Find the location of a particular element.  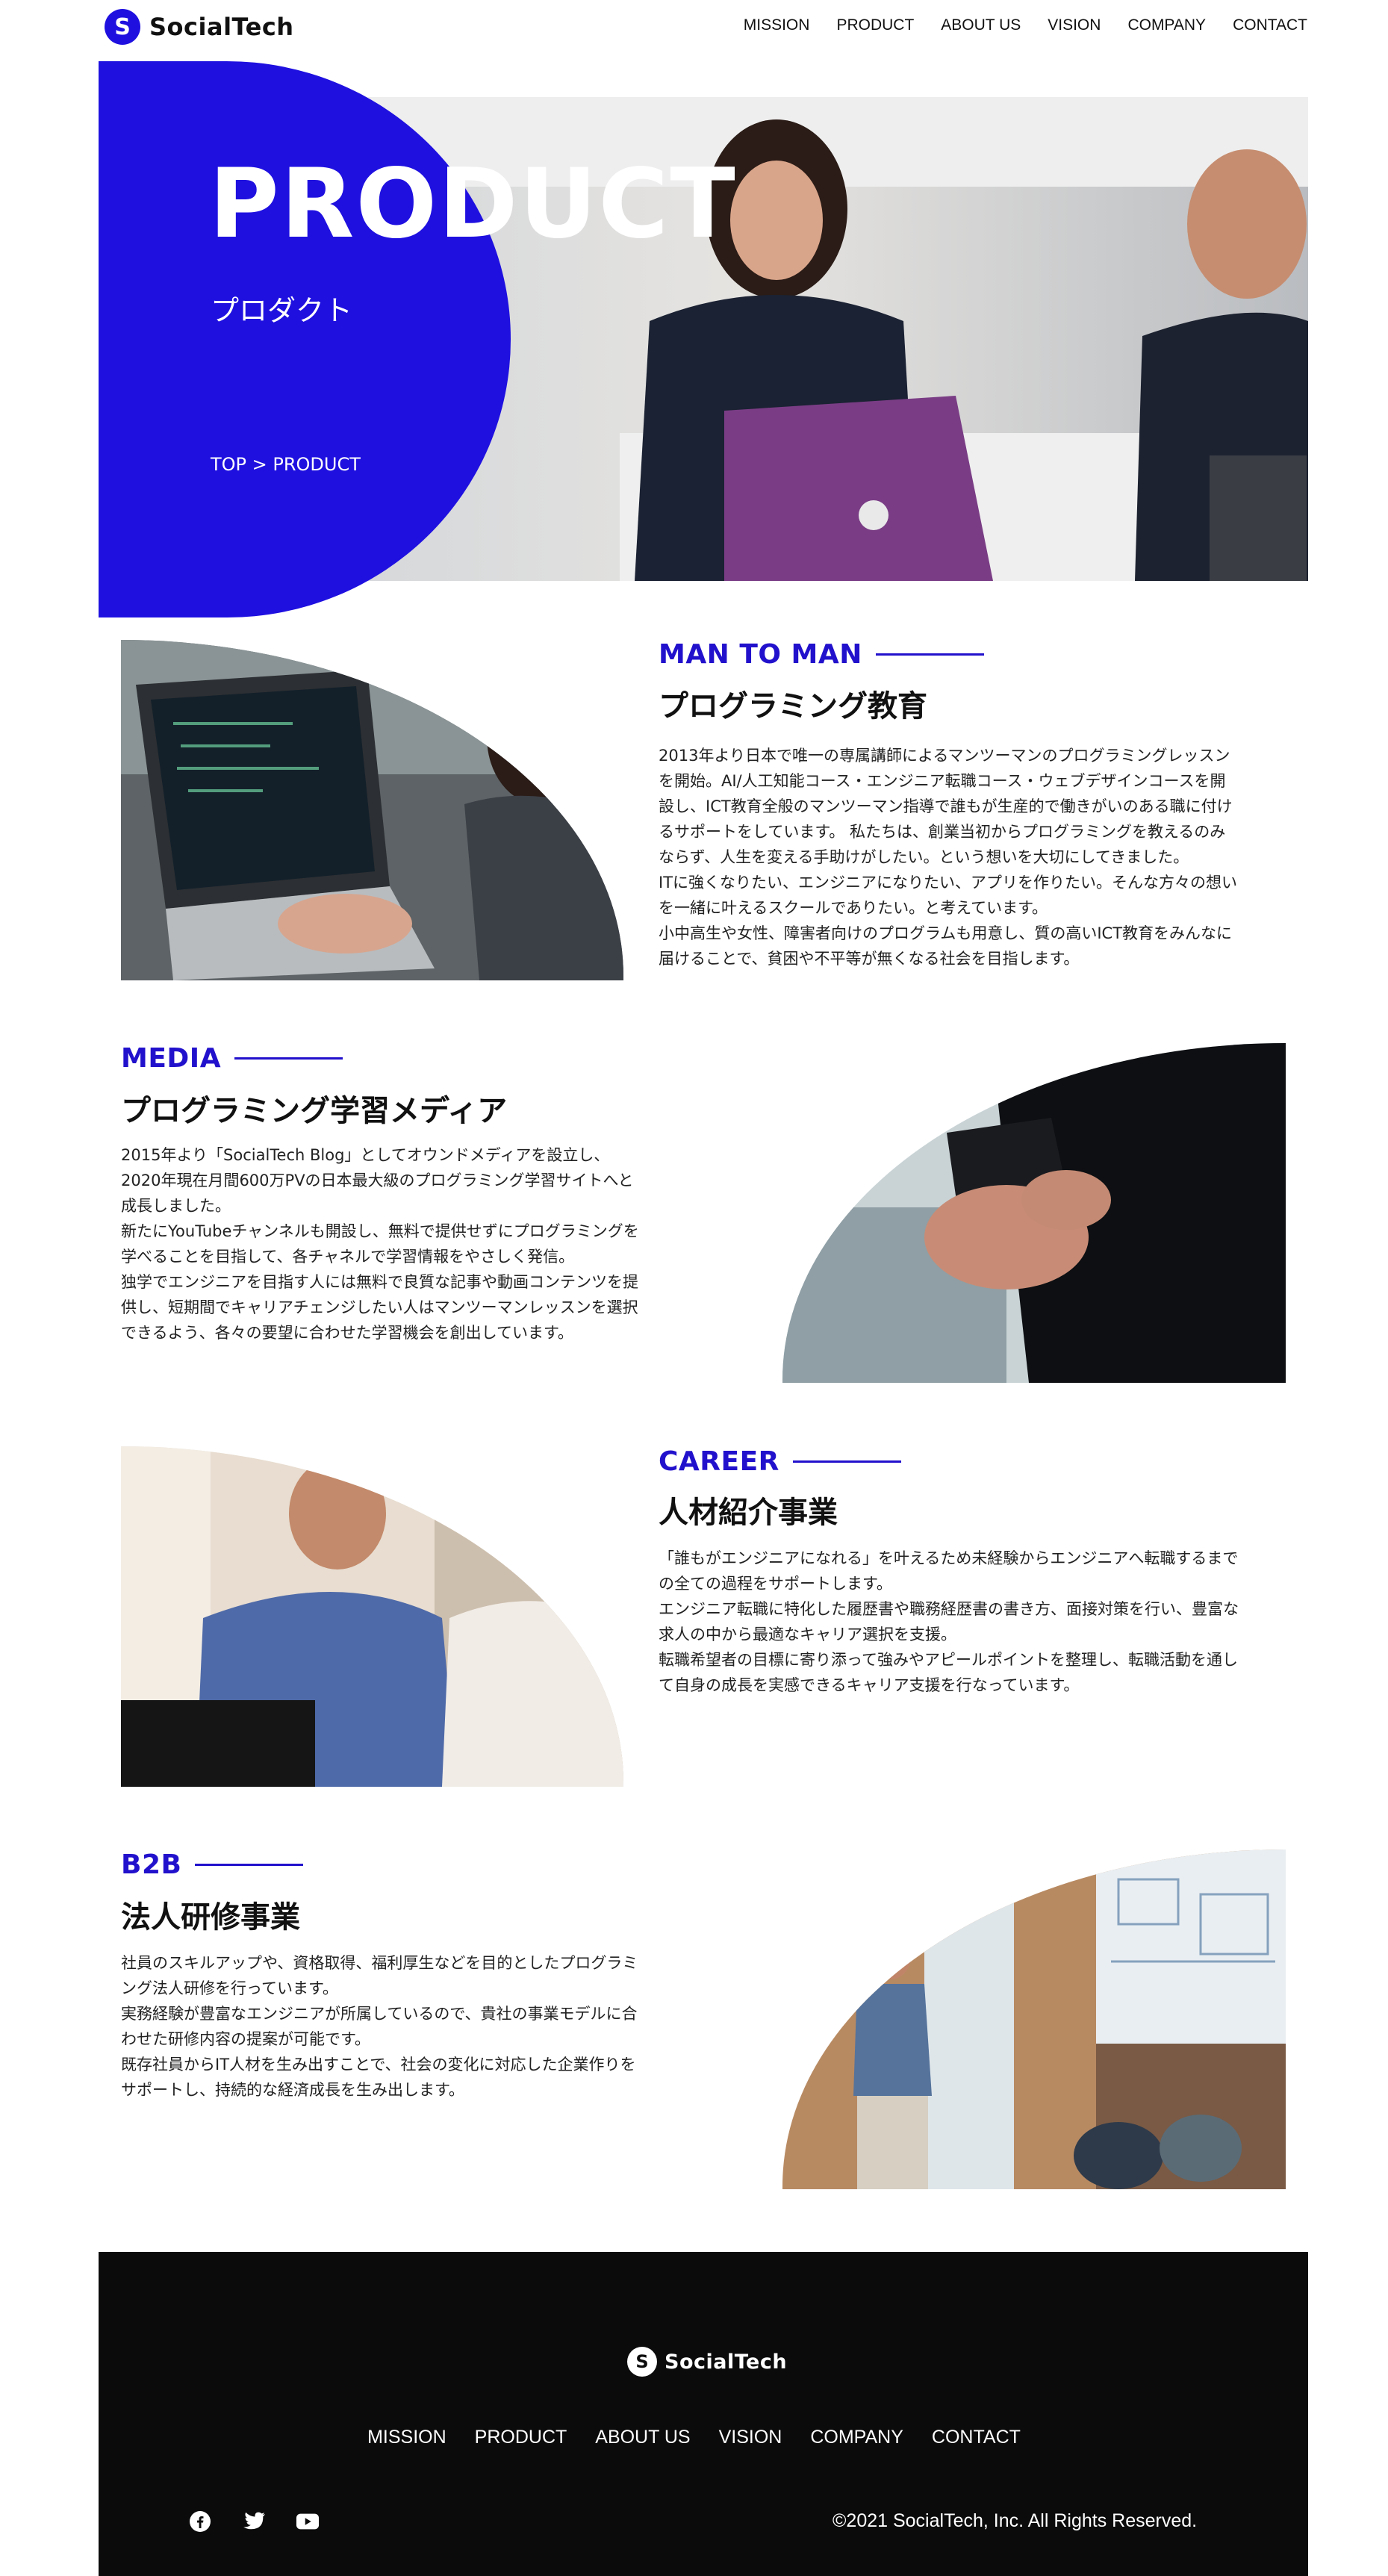

youtube-icon is located at coordinates (308, 2521).